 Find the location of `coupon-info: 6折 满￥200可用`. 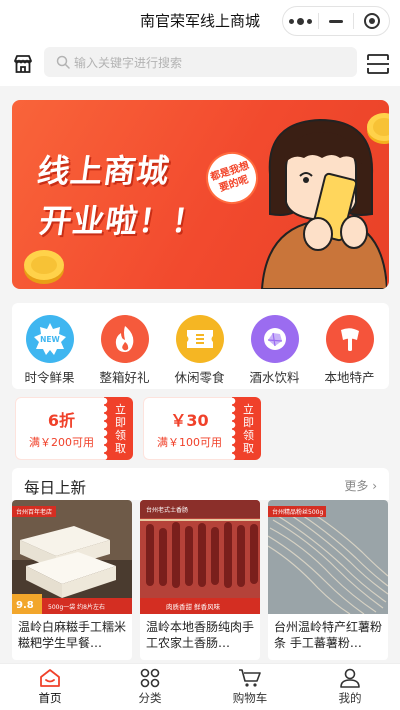

coupon-info: 6折 满￥200可用 is located at coordinates (61, 428).